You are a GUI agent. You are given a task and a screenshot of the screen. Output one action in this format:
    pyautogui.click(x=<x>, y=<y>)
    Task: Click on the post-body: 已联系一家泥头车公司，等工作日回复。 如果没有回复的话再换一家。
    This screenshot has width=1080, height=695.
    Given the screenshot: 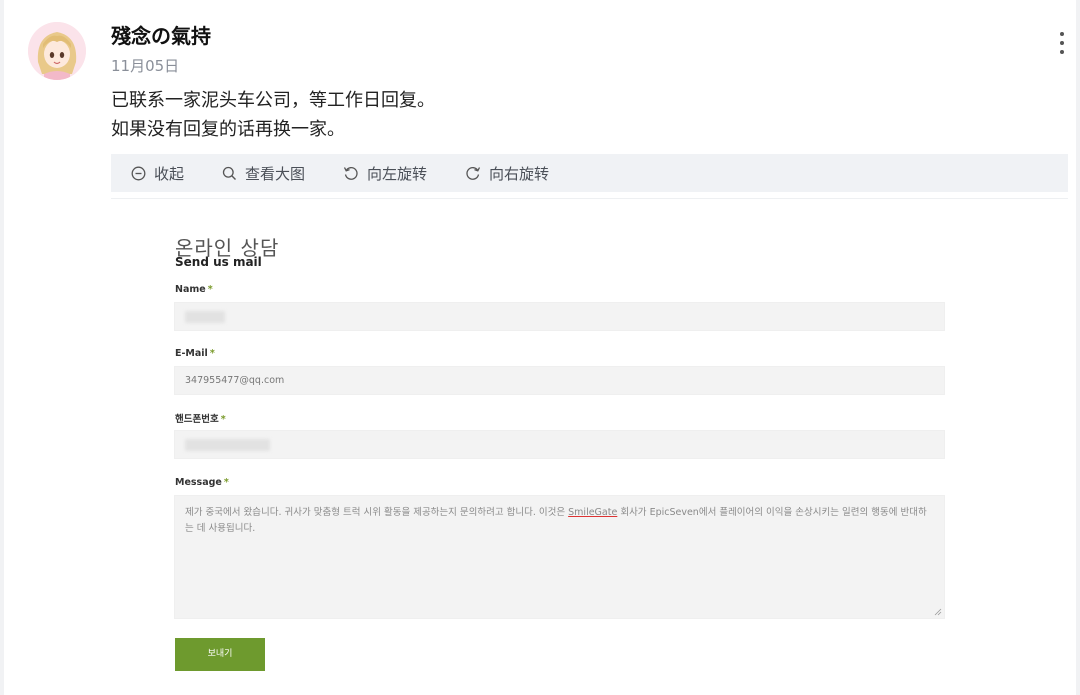 What is the action you would take?
    pyautogui.click(x=273, y=115)
    